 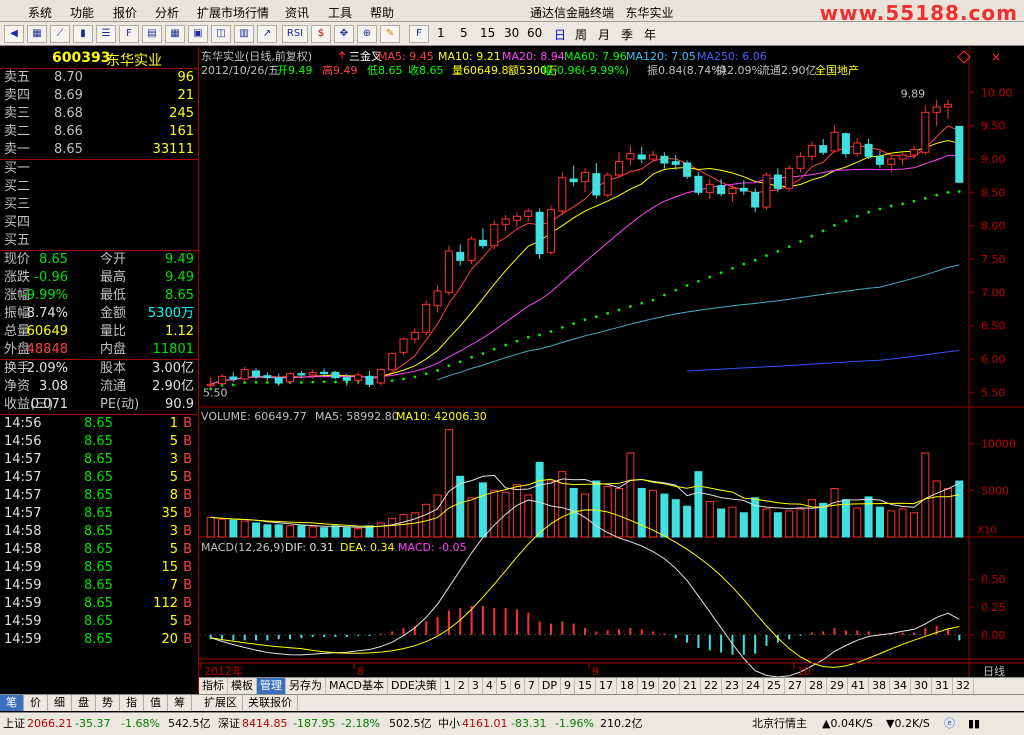 What do you see at coordinates (779, 724) in the screenshot?
I see `server-name: 北京行情主` at bounding box center [779, 724].